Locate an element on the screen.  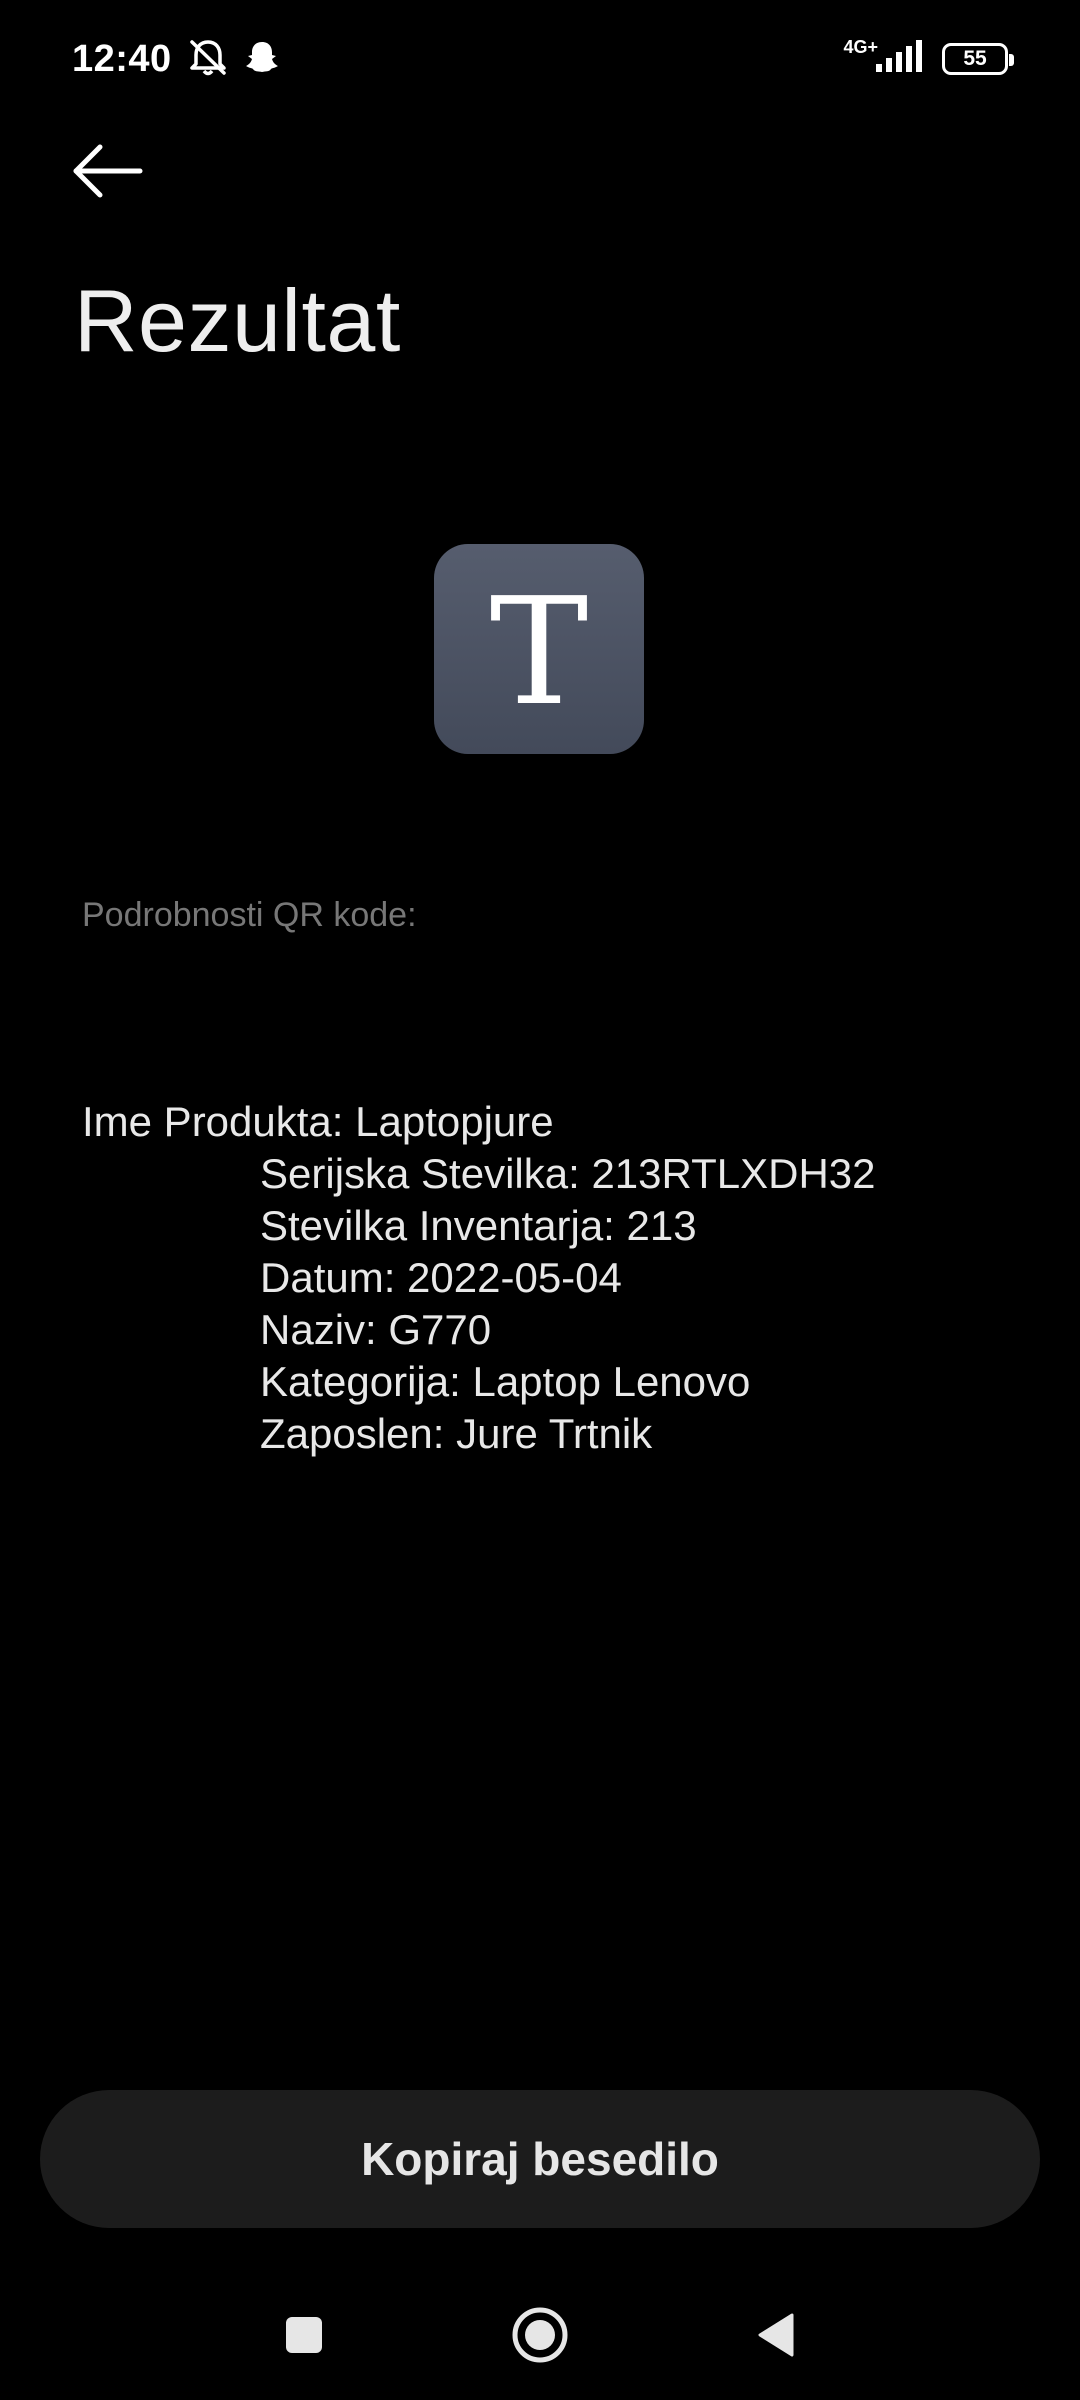
detail-line: Naziv: G770 is located at coordinates (376, 1329).